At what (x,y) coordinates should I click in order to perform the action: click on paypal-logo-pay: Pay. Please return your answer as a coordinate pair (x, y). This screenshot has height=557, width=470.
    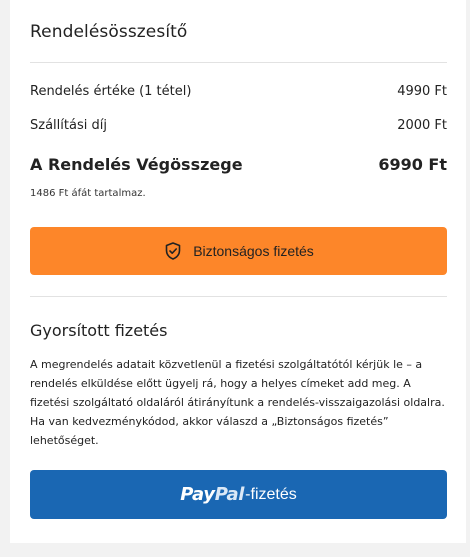
    Looking at the image, I should click on (197, 494).